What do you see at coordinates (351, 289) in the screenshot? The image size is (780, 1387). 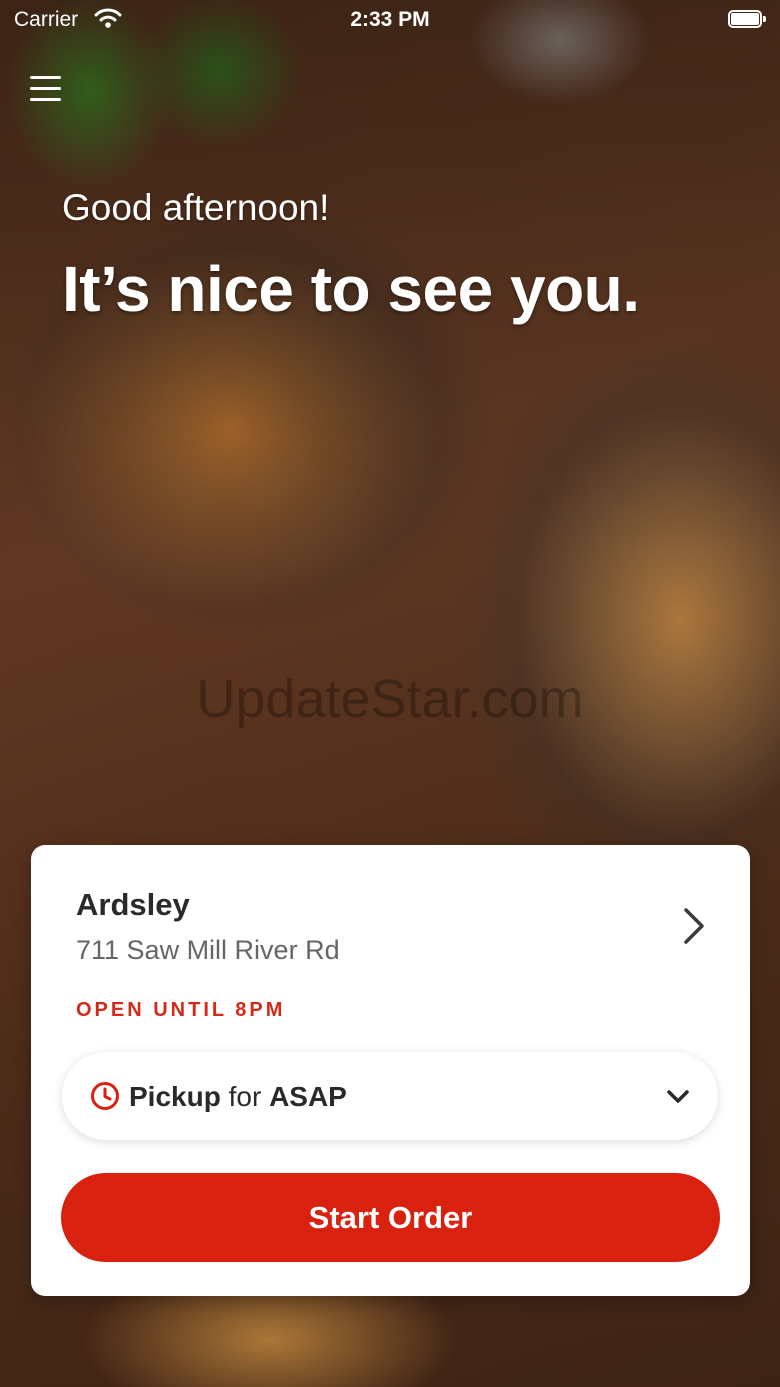 I see `welcome-headline: It’s nice to see you.` at bounding box center [351, 289].